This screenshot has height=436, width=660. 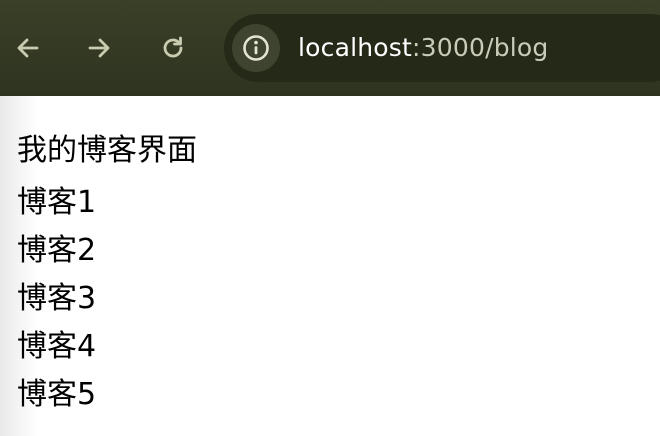 I want to click on blog-list-item: 博客5, so click(x=56, y=395).